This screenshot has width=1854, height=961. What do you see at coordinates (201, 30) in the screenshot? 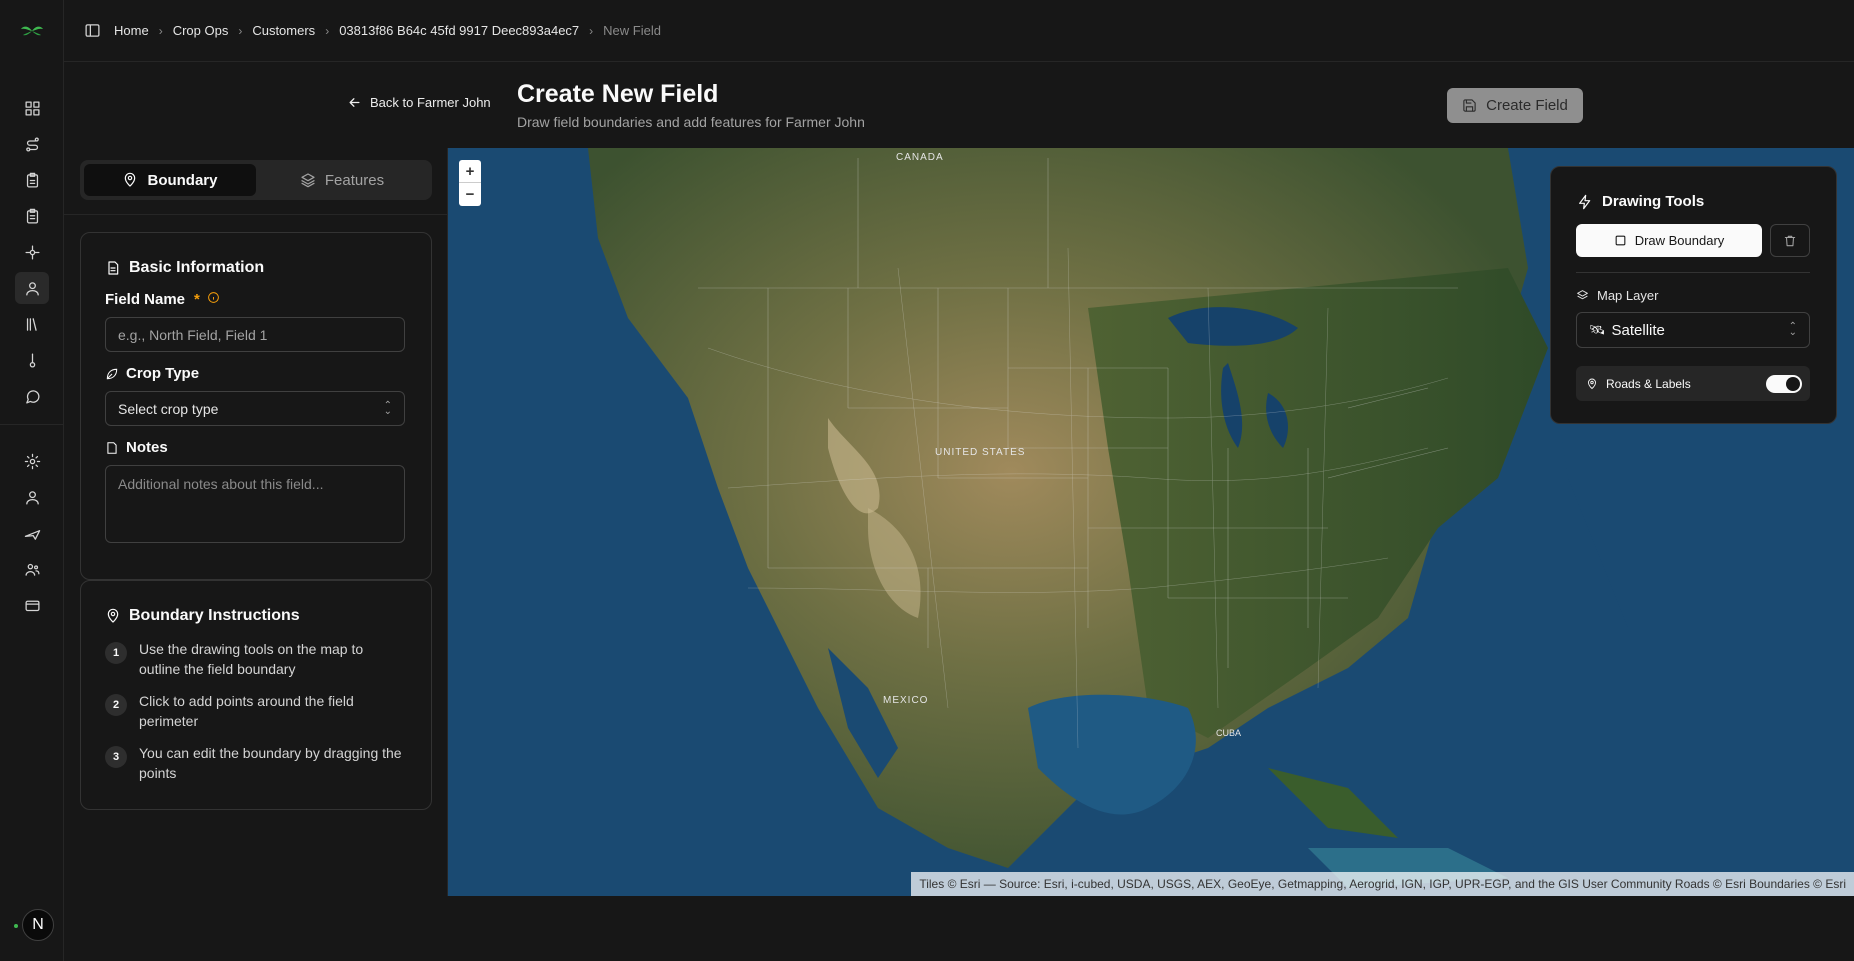
I see `breadcrumb-crop-ops: Crop Ops` at bounding box center [201, 30].